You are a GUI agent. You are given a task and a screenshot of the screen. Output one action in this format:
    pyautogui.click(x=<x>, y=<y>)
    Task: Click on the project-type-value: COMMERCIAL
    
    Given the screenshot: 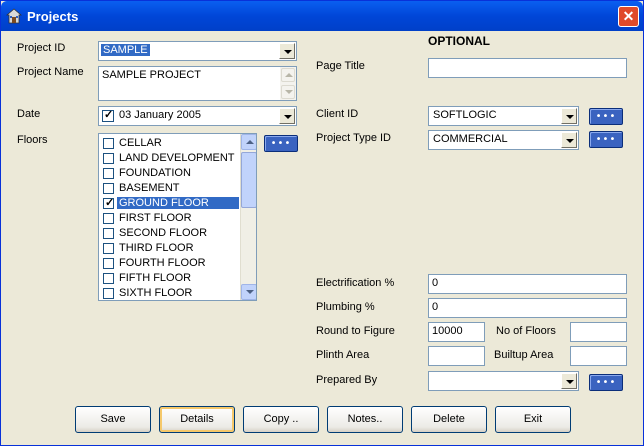 What is the action you would take?
    pyautogui.click(x=470, y=139)
    